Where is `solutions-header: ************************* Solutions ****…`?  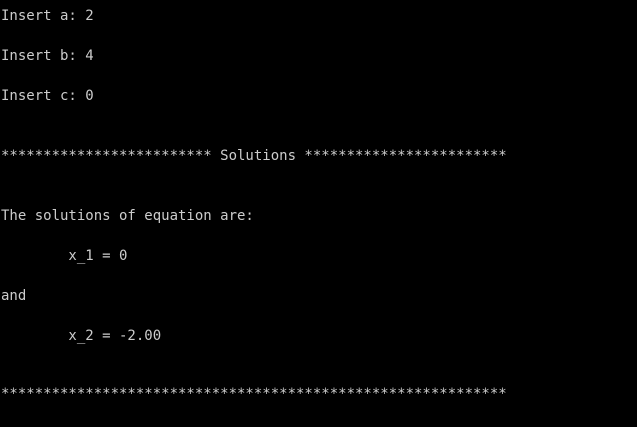
solutions-header: ************************* Solutions ****… is located at coordinates (254, 156).